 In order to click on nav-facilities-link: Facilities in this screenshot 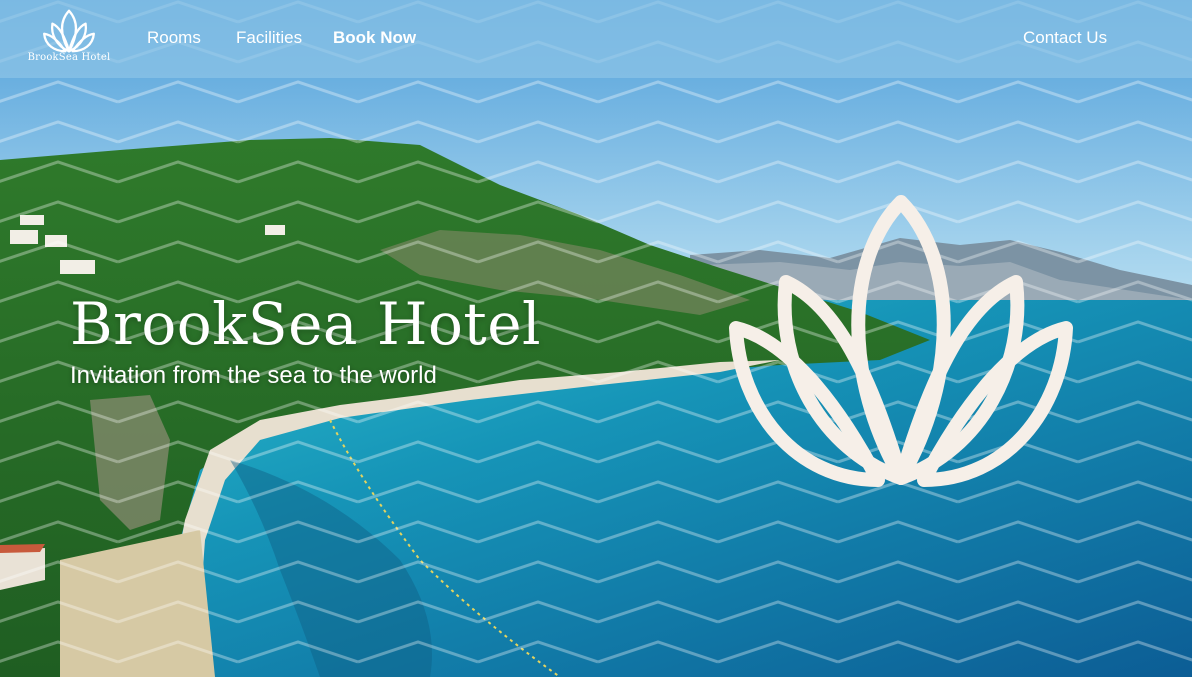, I will do `click(269, 38)`.